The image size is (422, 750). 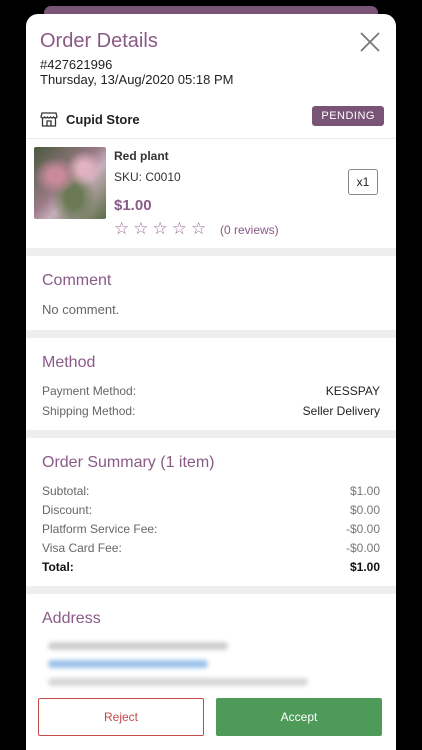 I want to click on address-title: Address, so click(x=71, y=618).